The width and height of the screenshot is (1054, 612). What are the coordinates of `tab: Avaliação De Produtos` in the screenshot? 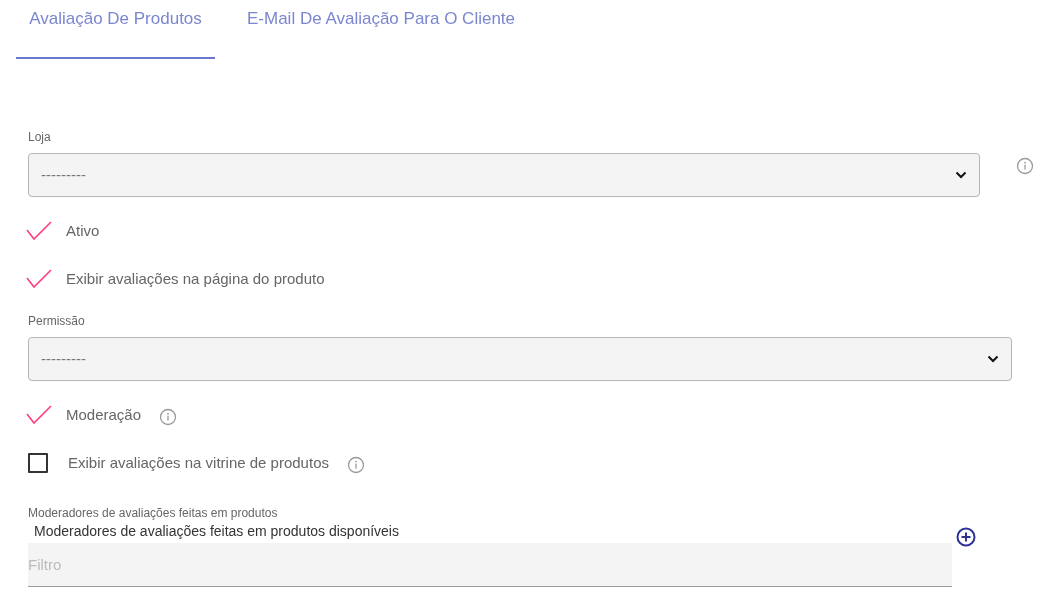 It's located at (115, 29).